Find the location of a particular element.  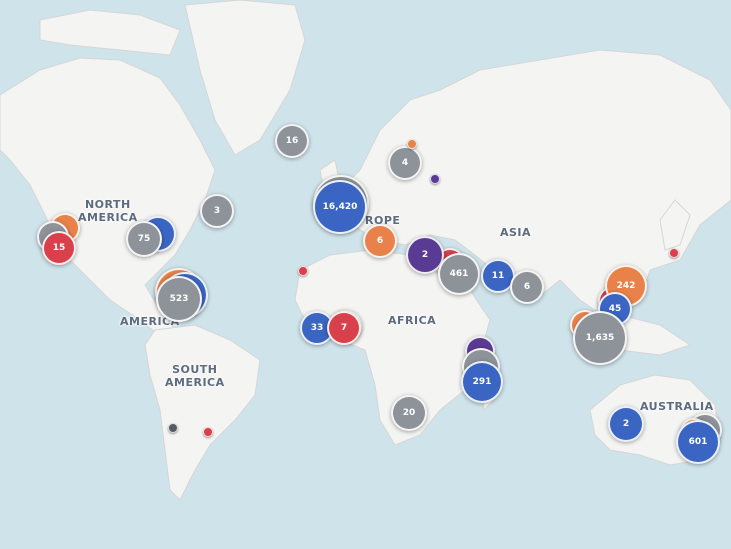

region-label-asia: ASIA is located at coordinates (516, 232).